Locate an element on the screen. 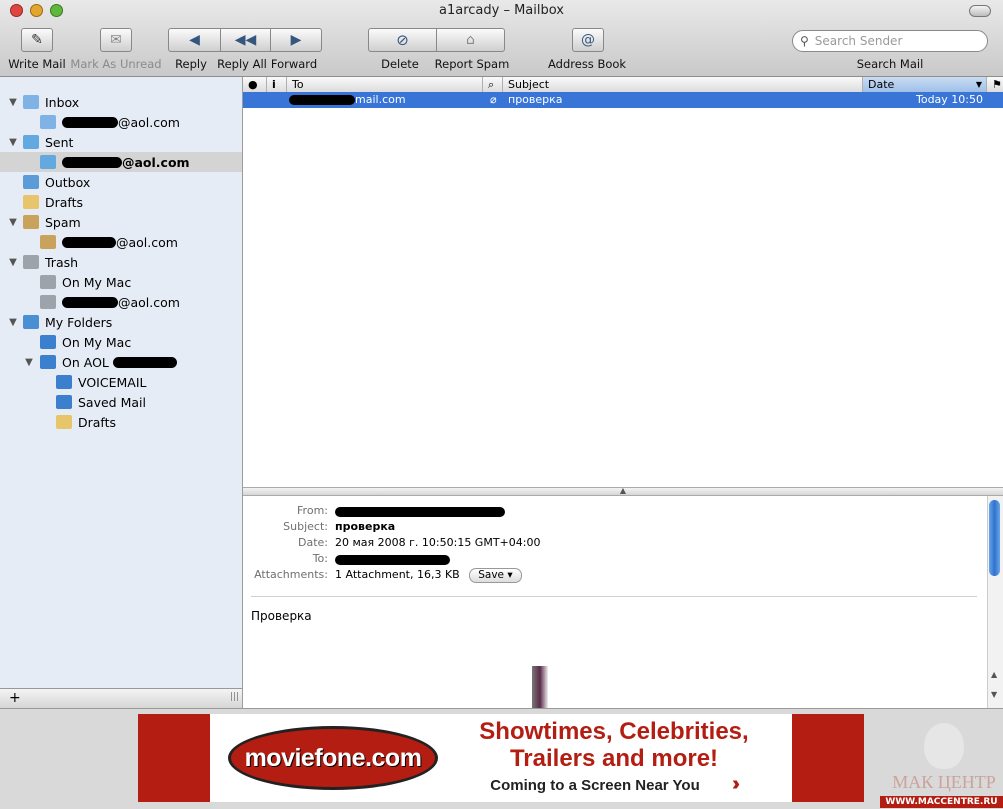  mark-as-unread-button: ✉ is located at coordinates (116, 40).